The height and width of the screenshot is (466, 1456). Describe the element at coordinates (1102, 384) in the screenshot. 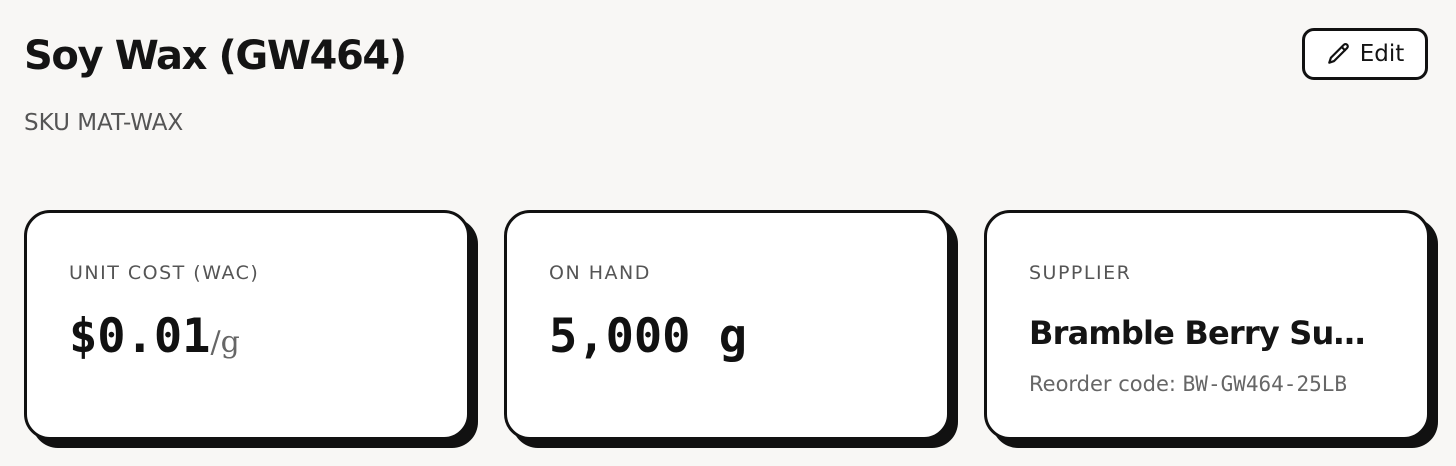

I see `reorder-code-label: Reorder code:` at that location.